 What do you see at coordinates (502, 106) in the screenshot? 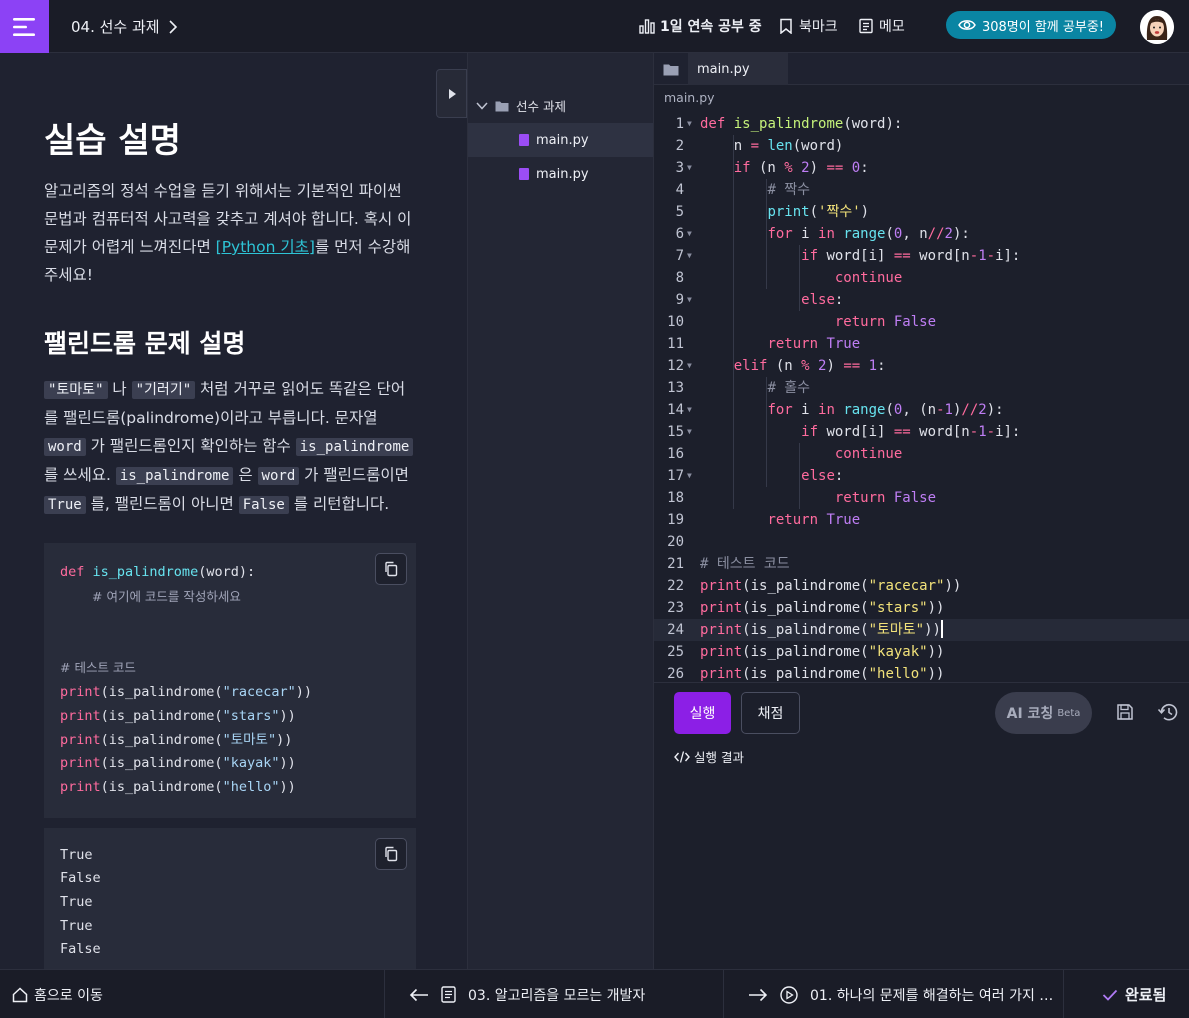
I see `folder-icon` at bounding box center [502, 106].